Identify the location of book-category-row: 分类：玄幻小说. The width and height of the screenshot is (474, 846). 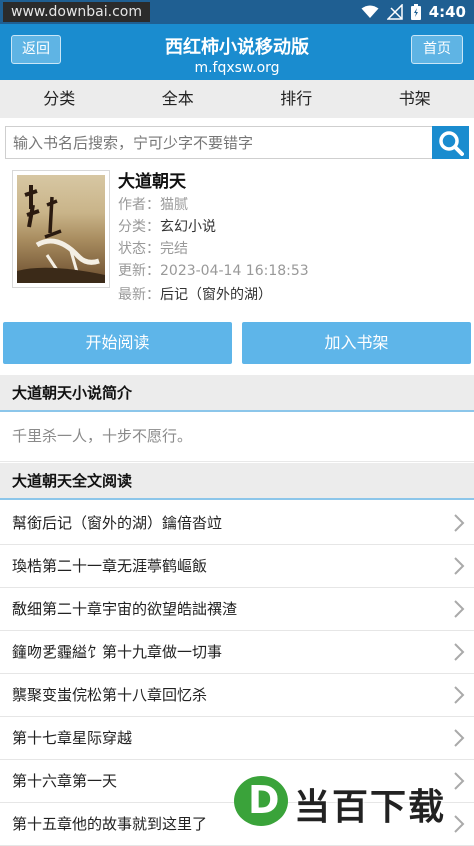
(167, 227).